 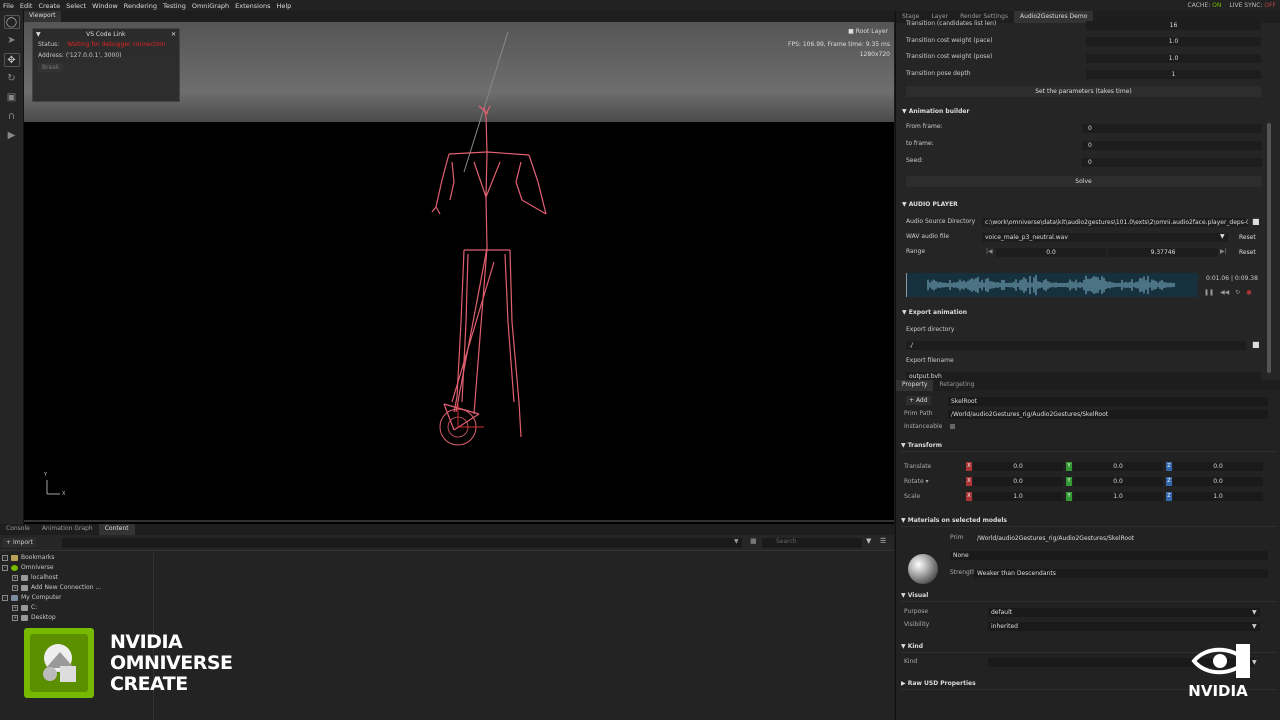 I want to click on root-layer-indicator: ■ Root Layer, so click(x=868, y=31).